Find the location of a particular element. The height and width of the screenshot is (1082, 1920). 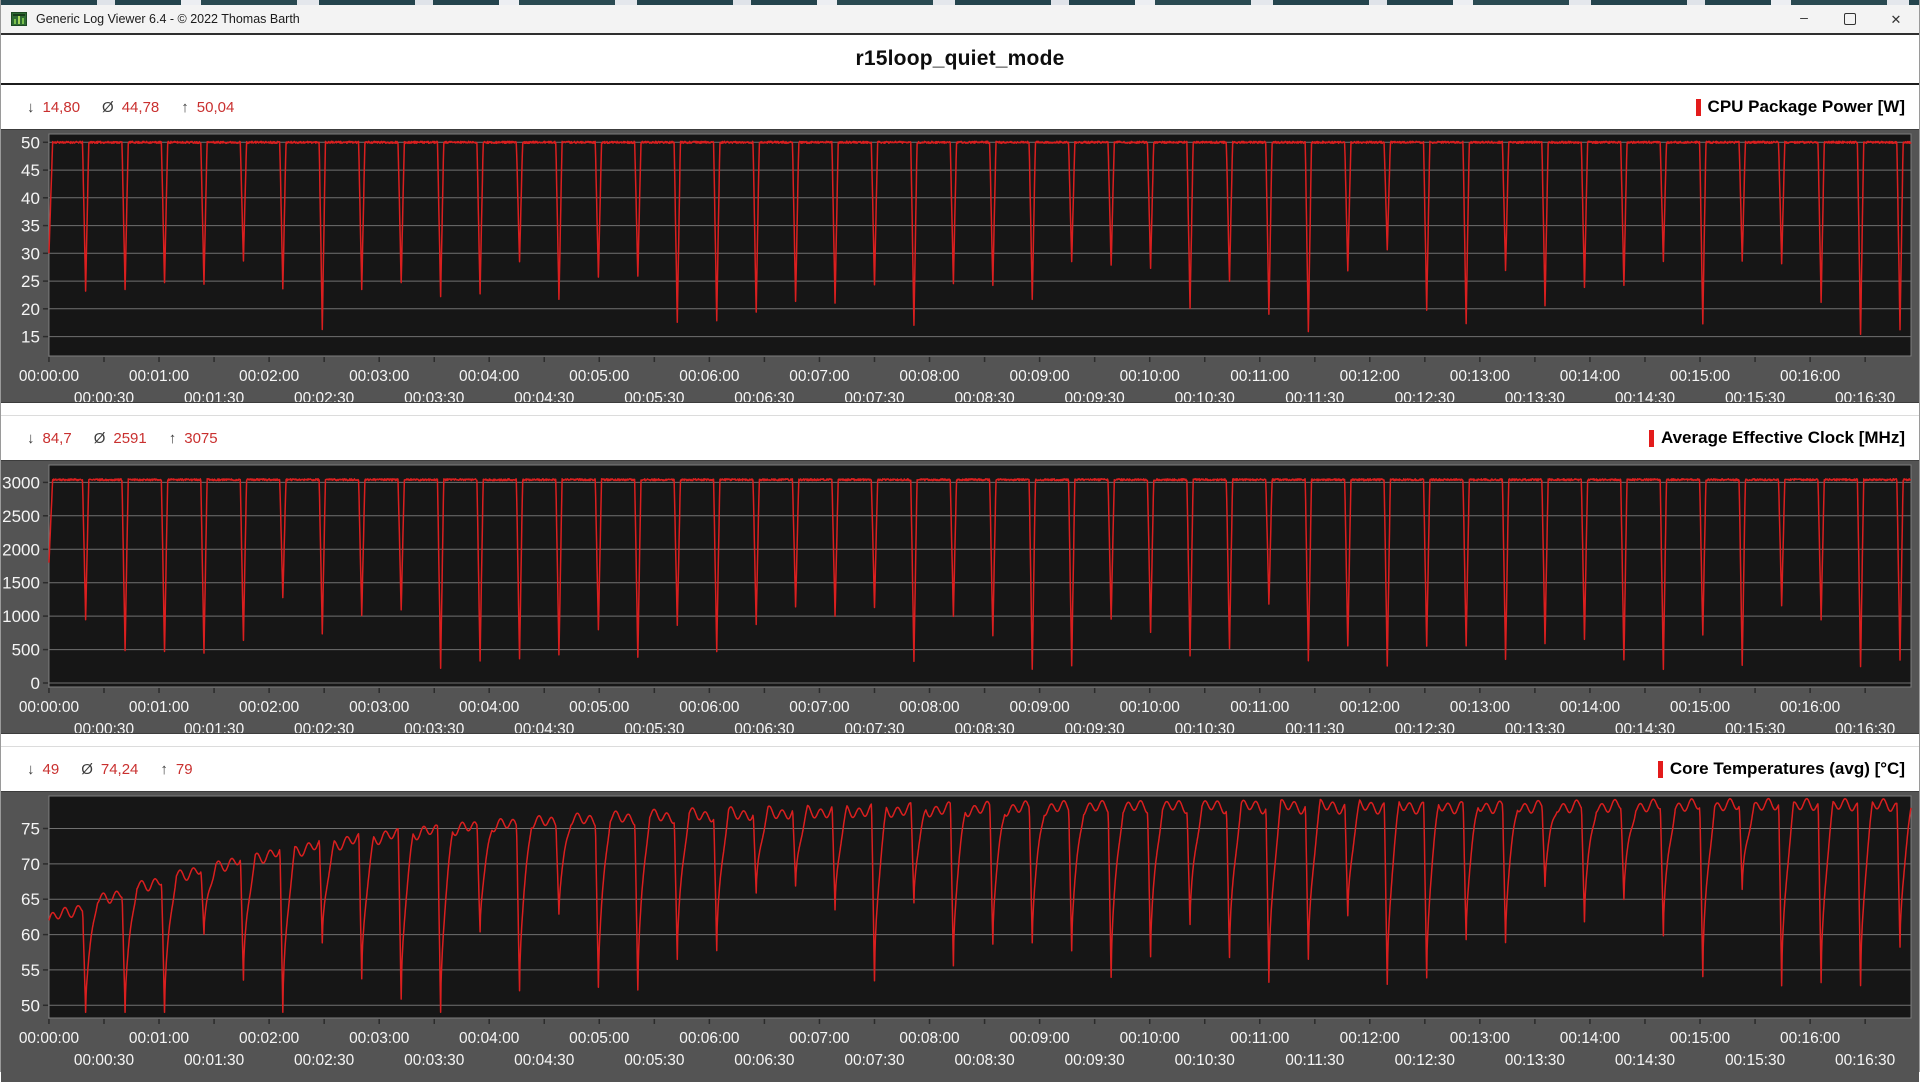

stat-max-value: 3075 is located at coordinates (201, 438).